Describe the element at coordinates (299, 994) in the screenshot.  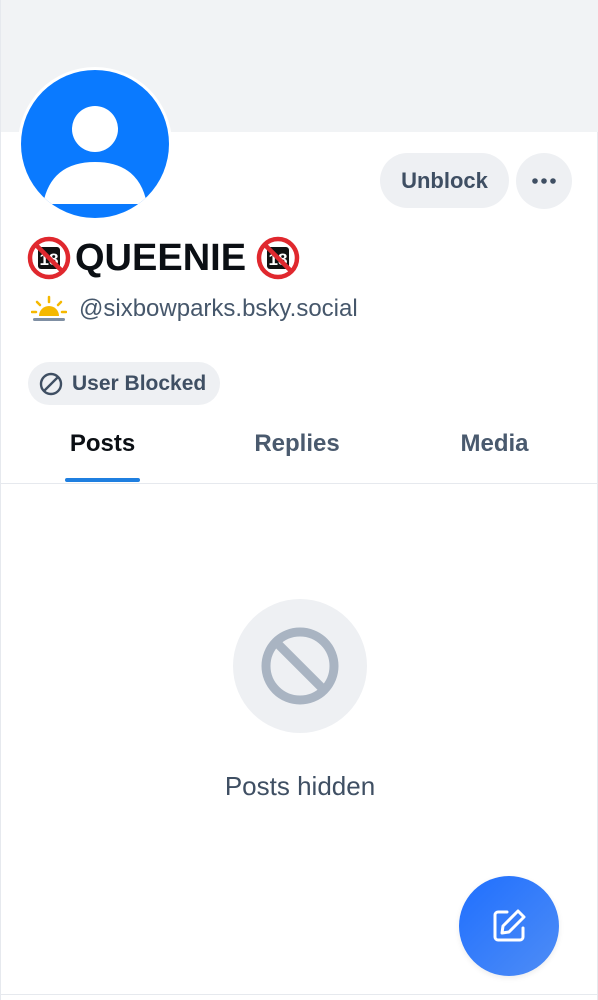
I see `bottom-divider` at that location.